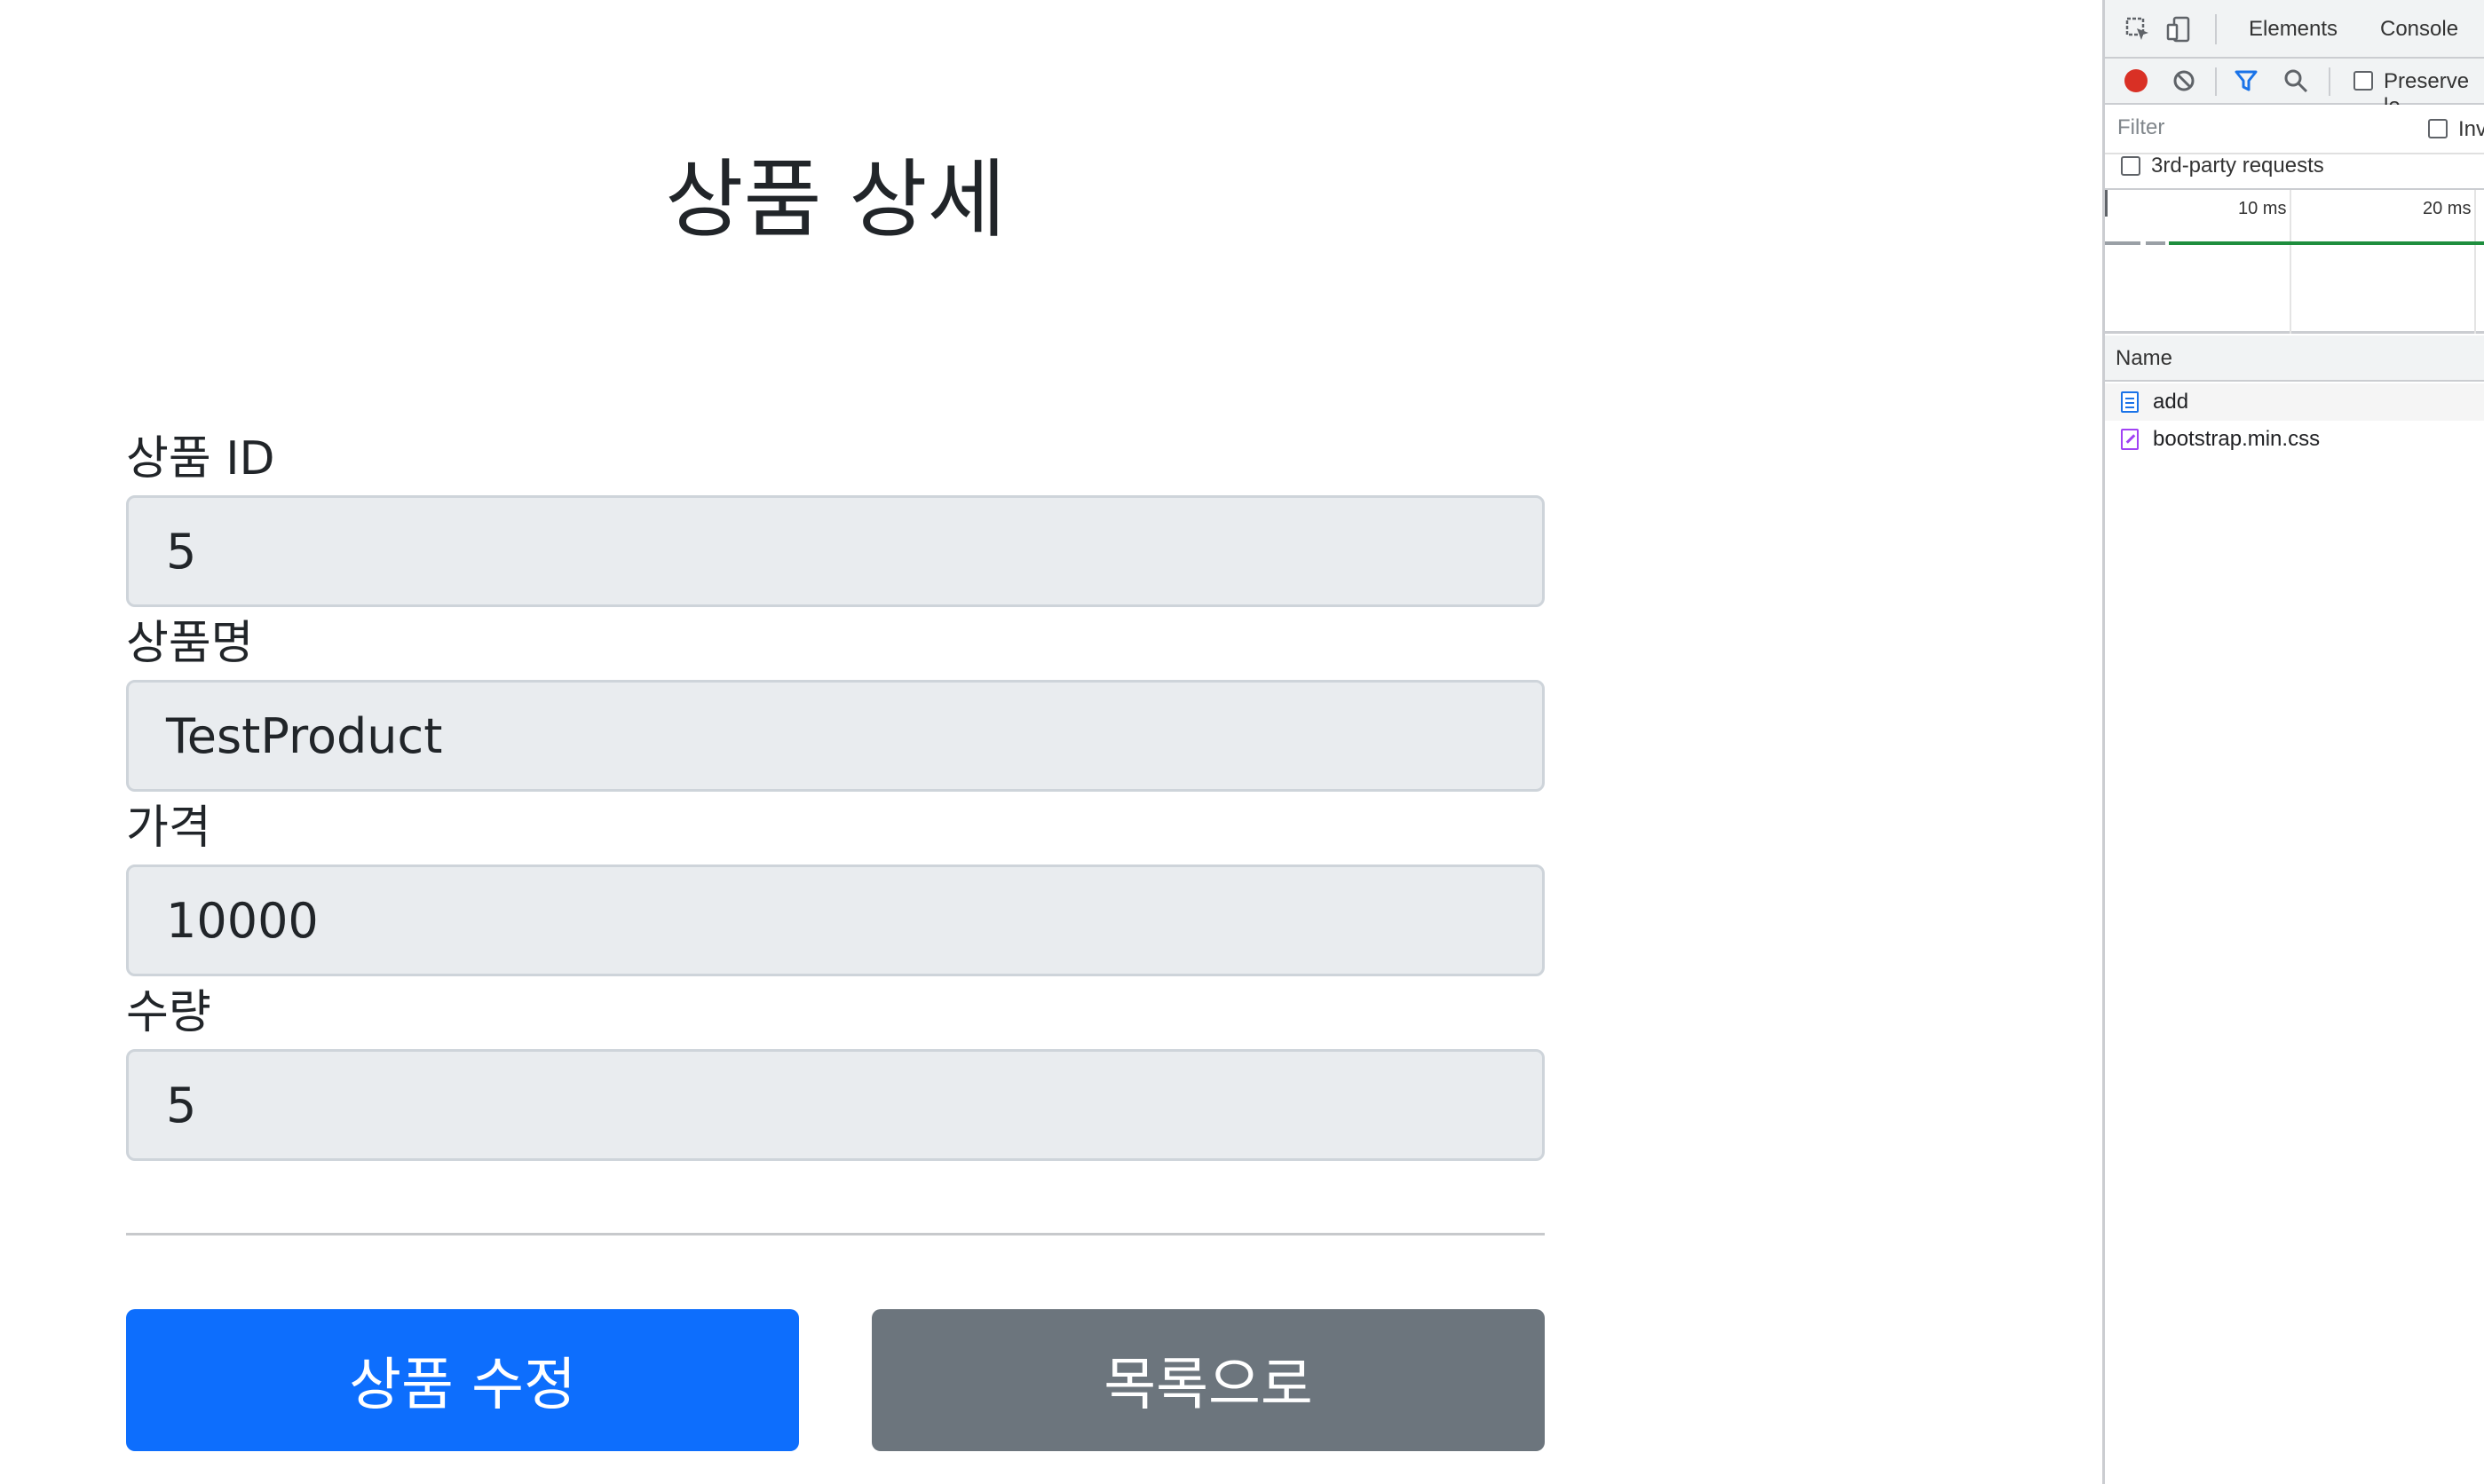  What do you see at coordinates (835, 736) in the screenshot?
I see `product-name-input: TestProduct` at bounding box center [835, 736].